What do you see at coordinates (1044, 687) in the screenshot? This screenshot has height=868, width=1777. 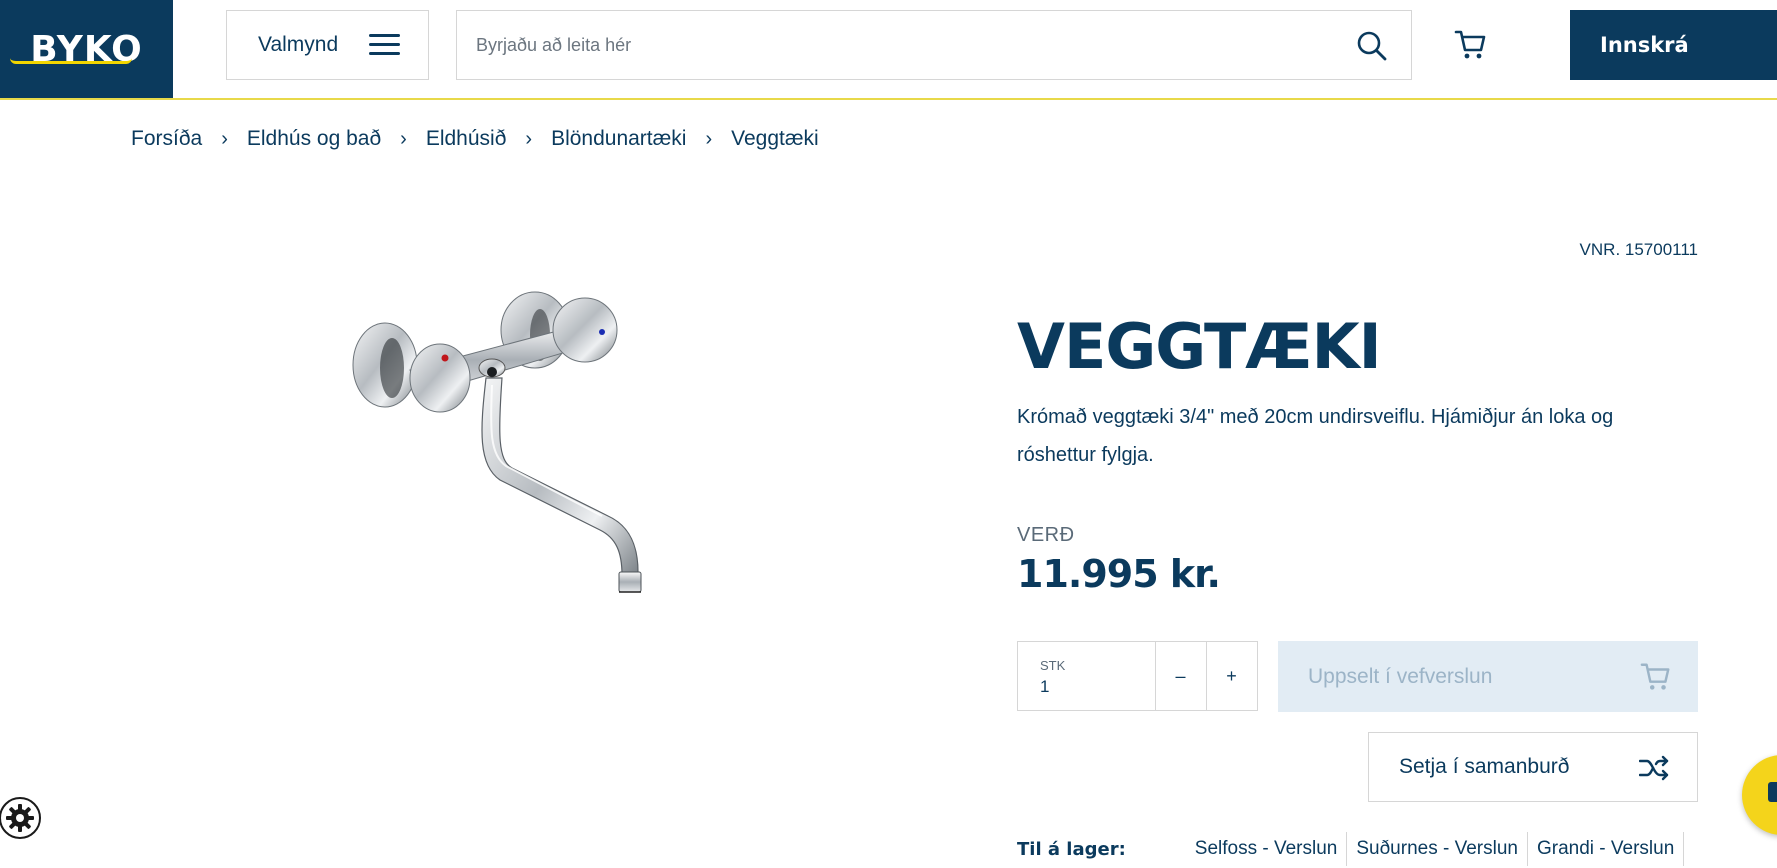 I see `quantity-input: 1` at bounding box center [1044, 687].